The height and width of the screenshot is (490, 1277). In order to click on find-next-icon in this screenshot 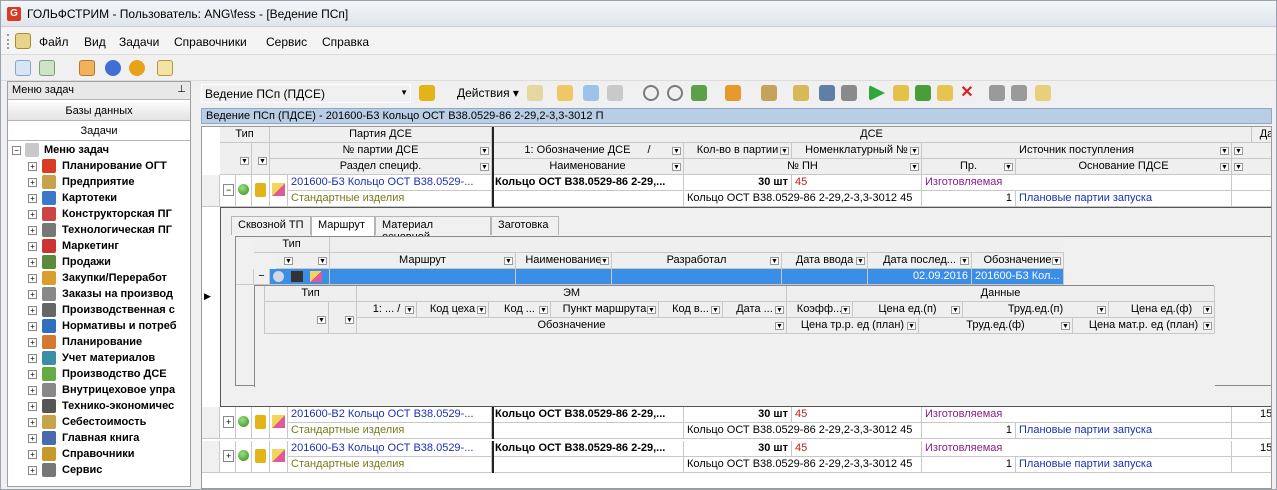, I will do `click(675, 93)`.